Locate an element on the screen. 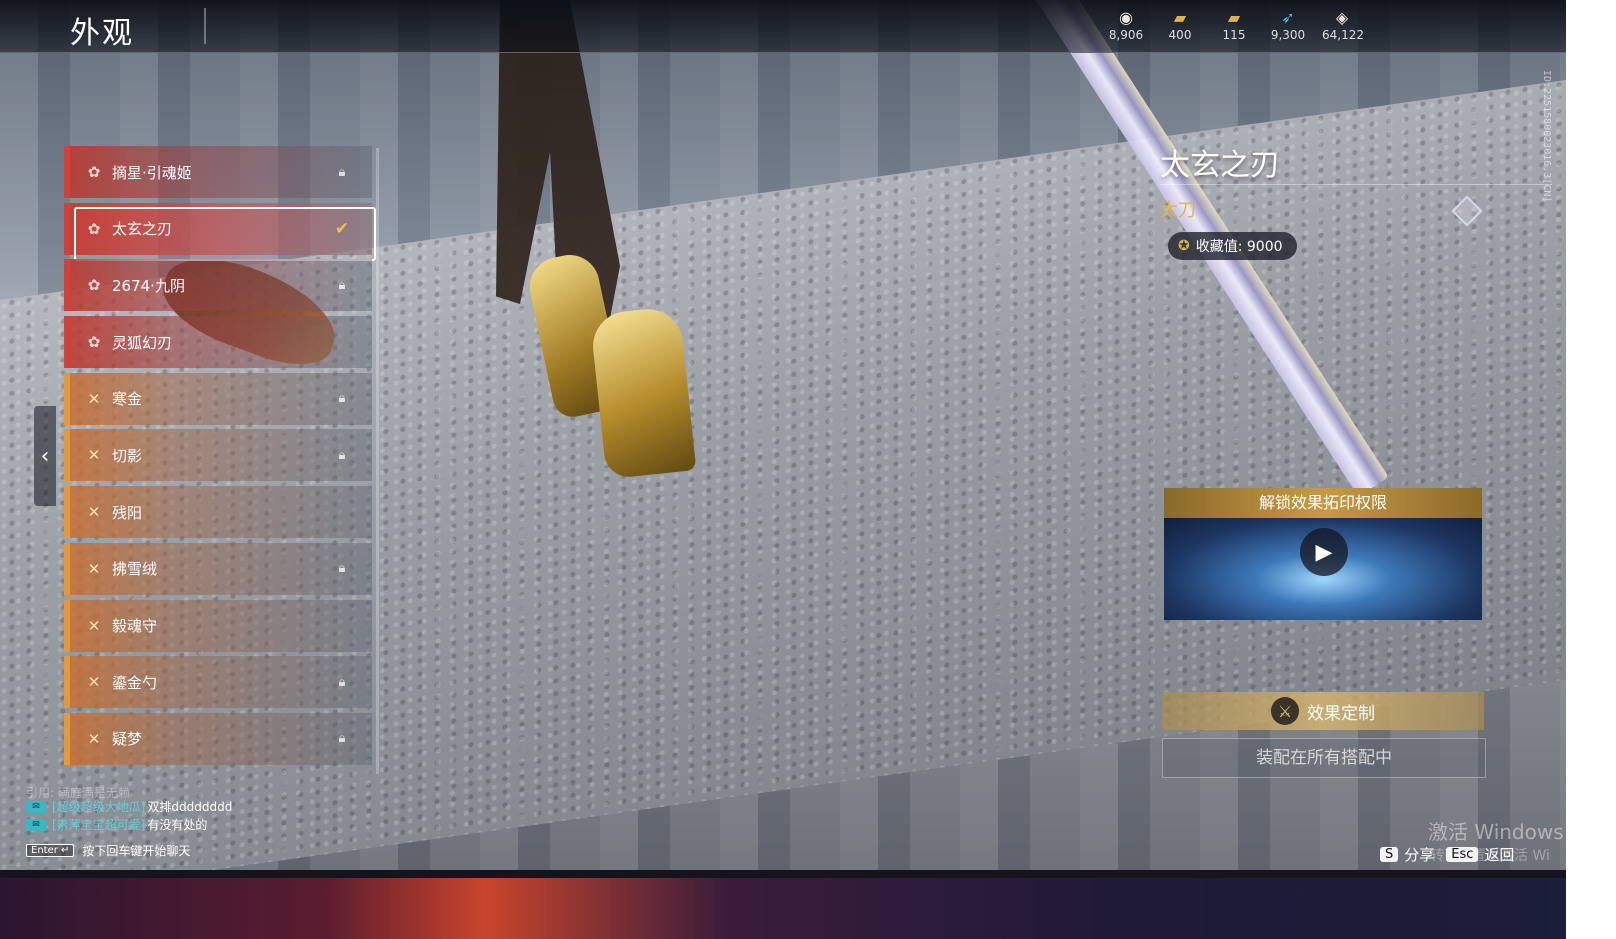 The height and width of the screenshot is (939, 1616). chat-message: ✉ [超级超级大地瓜] 双排dddddddd is located at coordinates (206, 807).